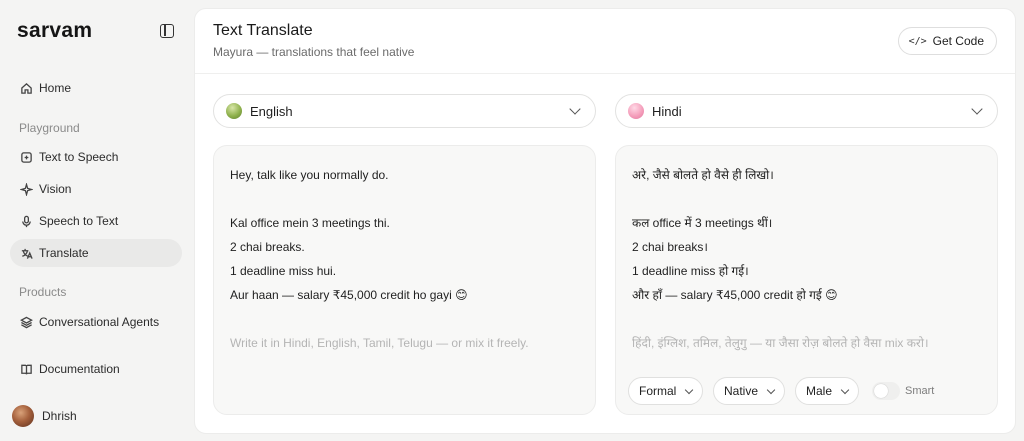 Image resolution: width=1024 pixels, height=441 pixels. What do you see at coordinates (819, 391) in the screenshot?
I see `gender-value: Male` at bounding box center [819, 391].